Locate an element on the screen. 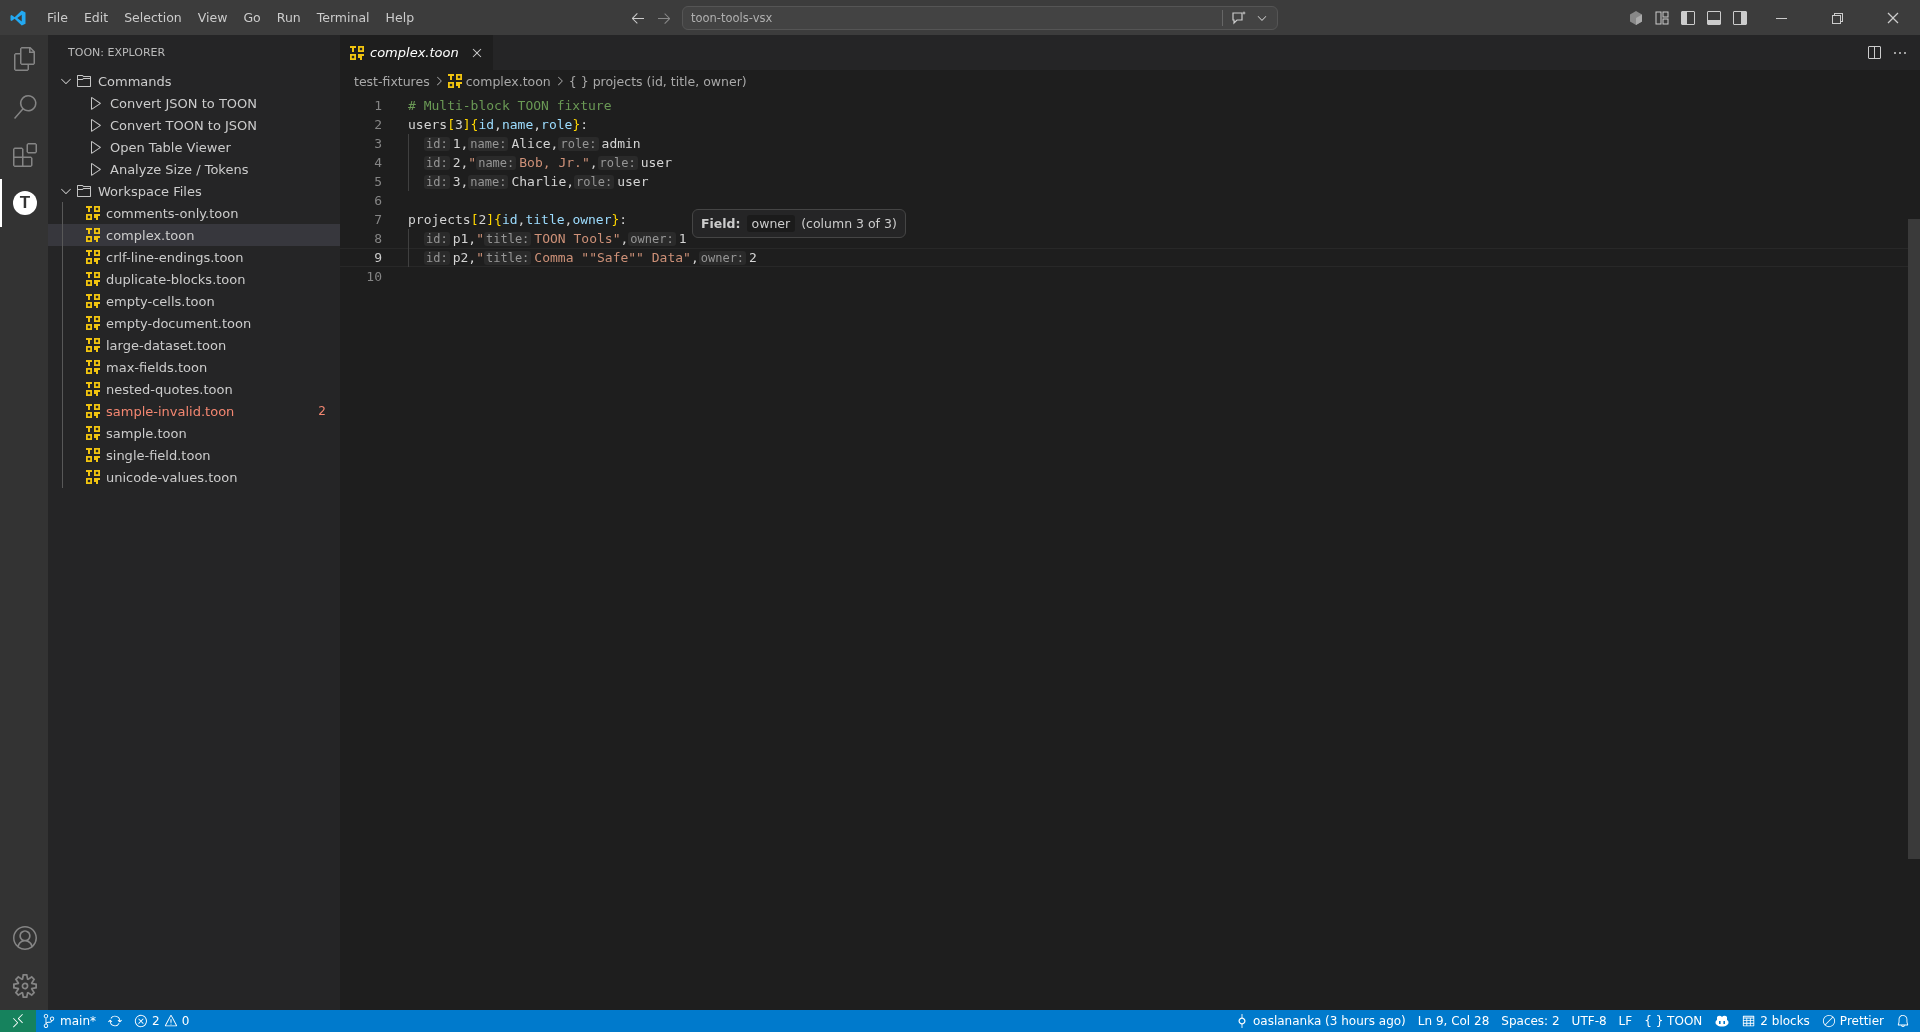  status-item: LF is located at coordinates (1625, 1021).